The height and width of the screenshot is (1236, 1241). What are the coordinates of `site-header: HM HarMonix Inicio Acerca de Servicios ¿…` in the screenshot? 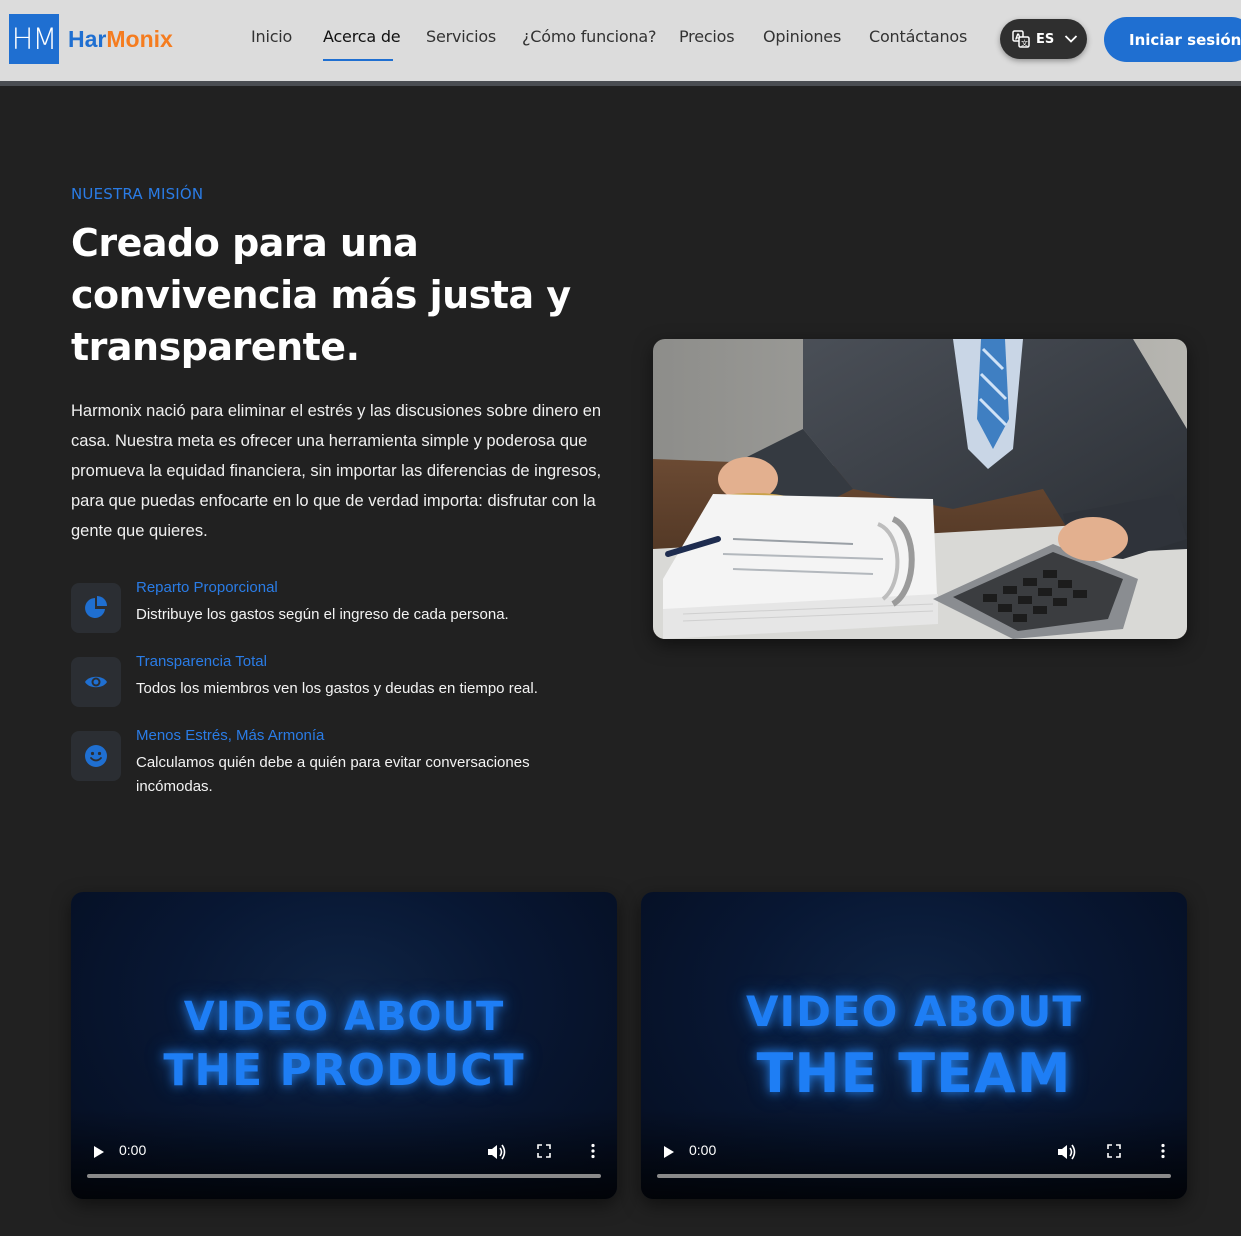 It's located at (620, 41).